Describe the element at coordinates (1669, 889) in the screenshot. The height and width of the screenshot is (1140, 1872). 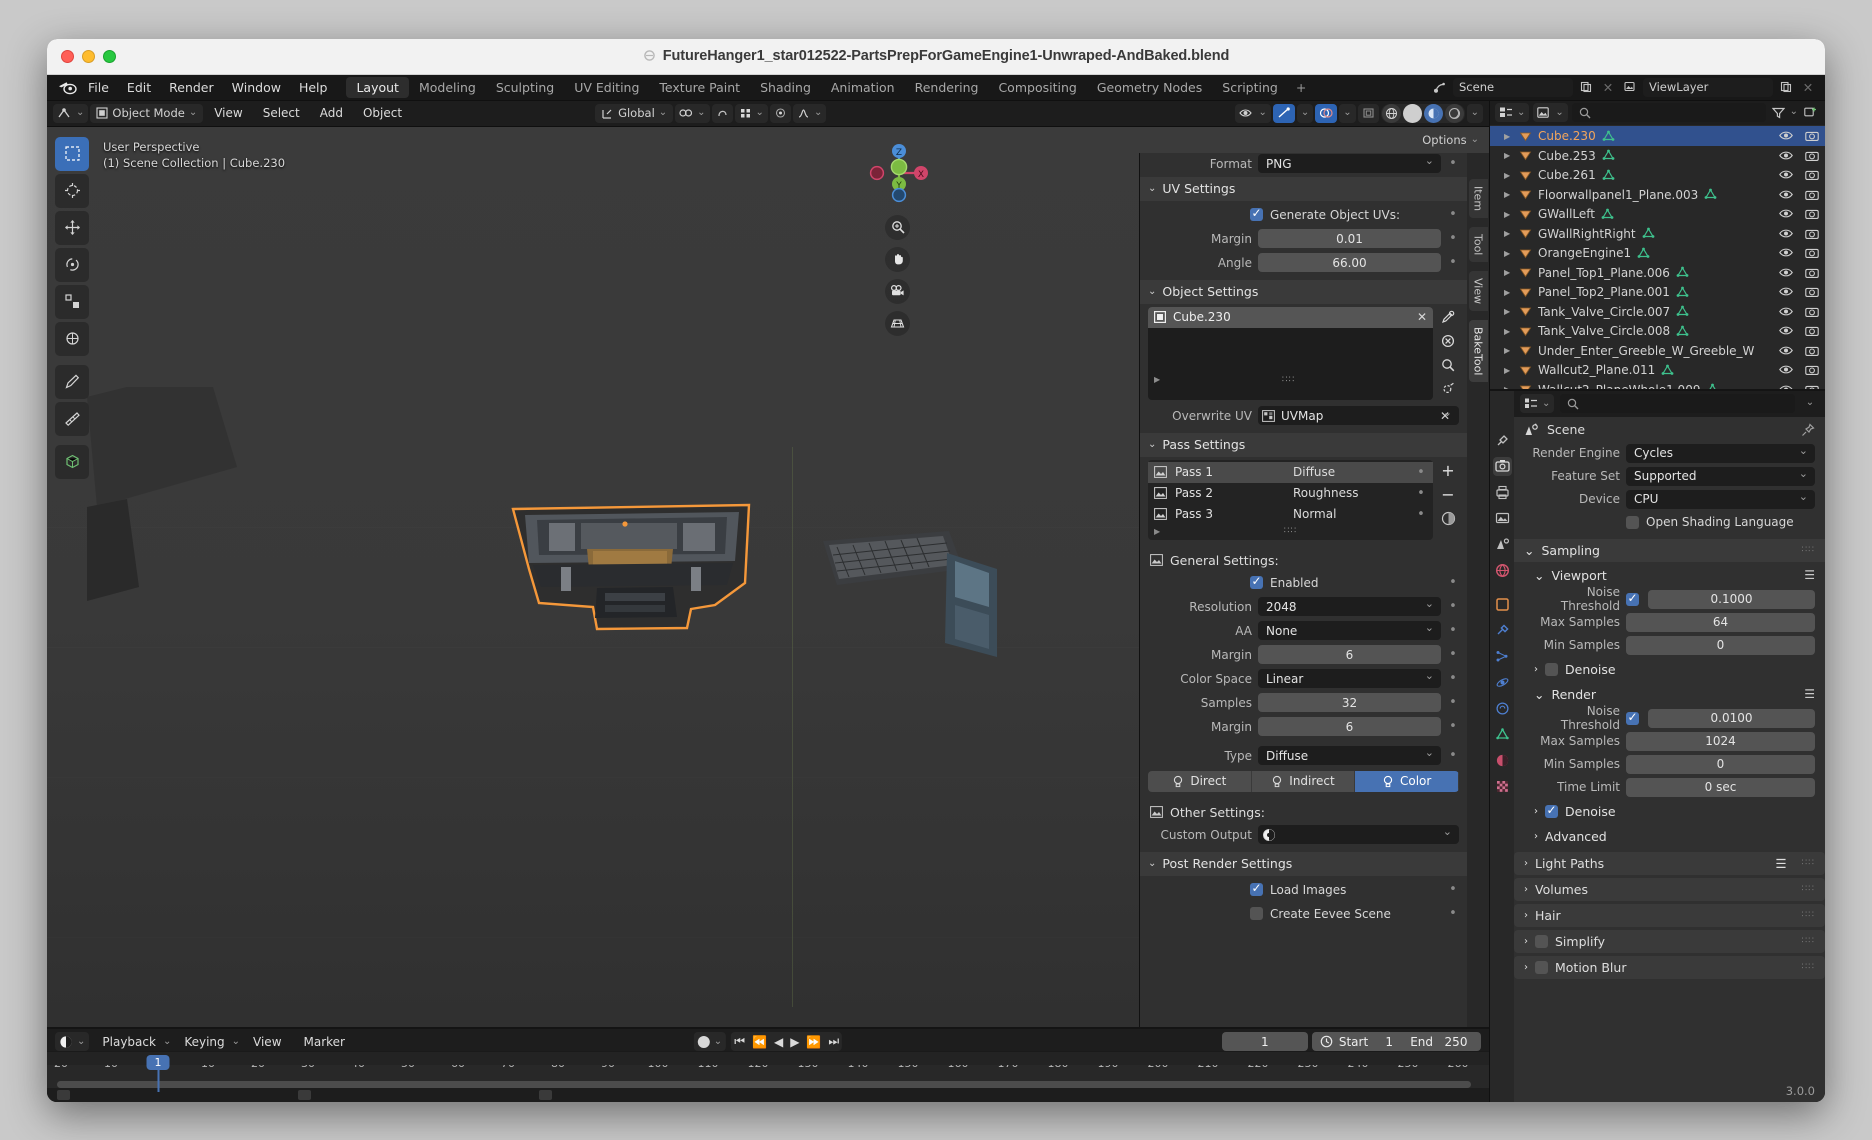
I see `volumes-panel: › Volumes ∷∷` at that location.